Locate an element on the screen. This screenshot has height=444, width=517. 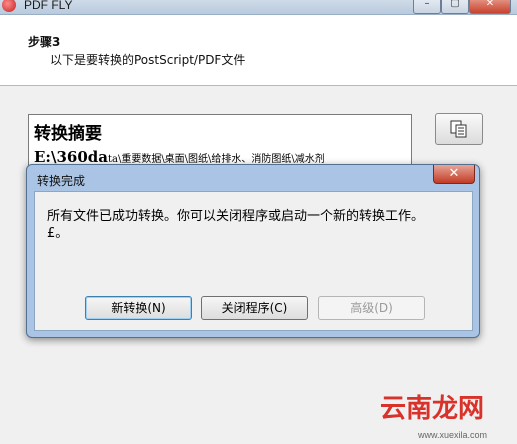
copy-button is located at coordinates (459, 129).